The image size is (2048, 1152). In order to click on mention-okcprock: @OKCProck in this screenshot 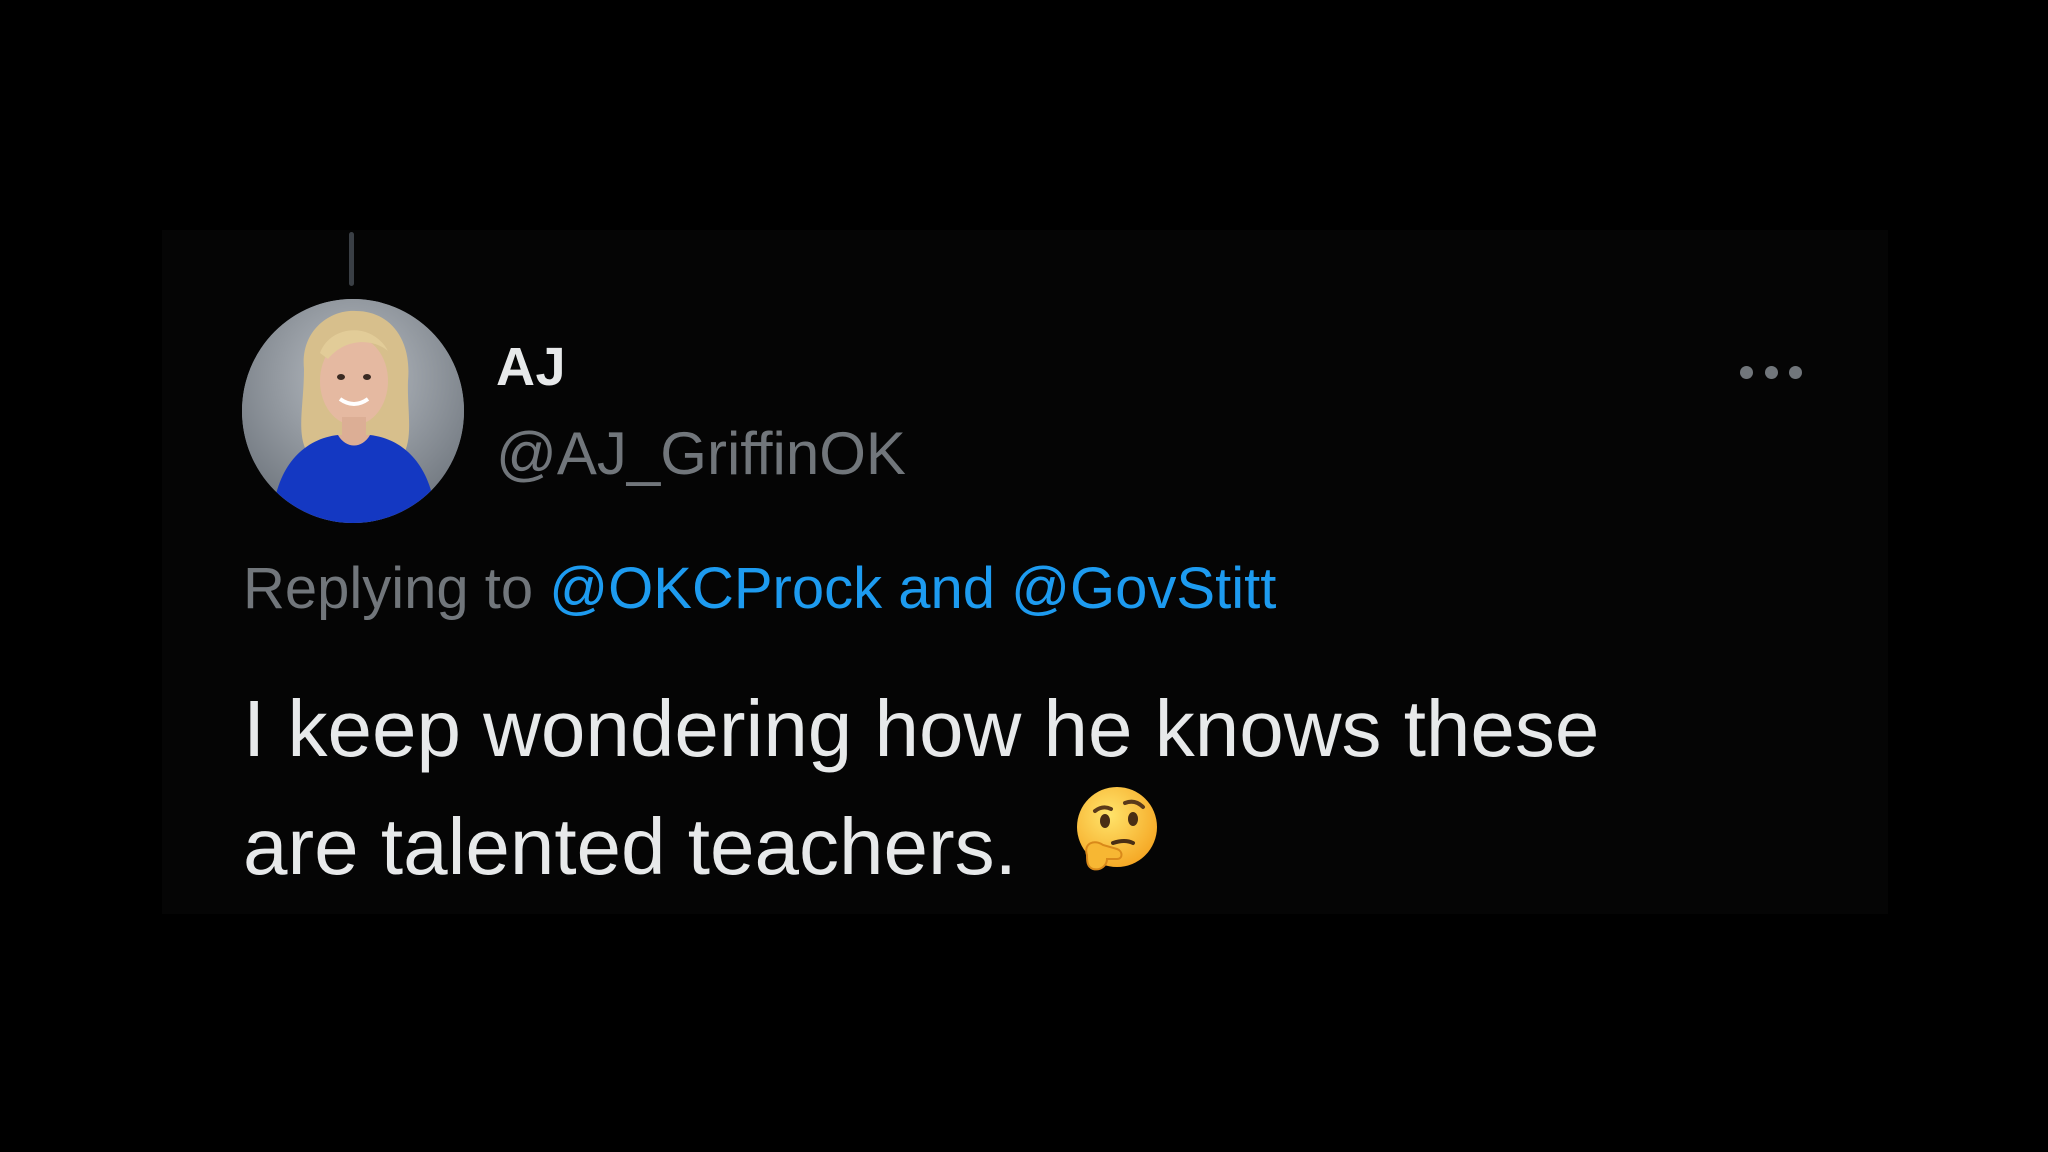, I will do `click(715, 588)`.